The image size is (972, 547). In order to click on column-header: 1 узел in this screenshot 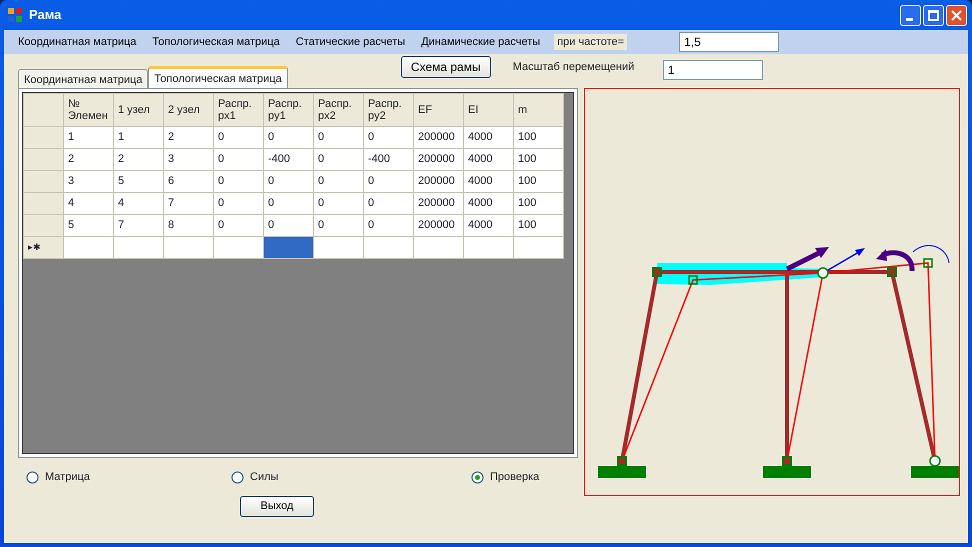, I will do `click(139, 110)`.